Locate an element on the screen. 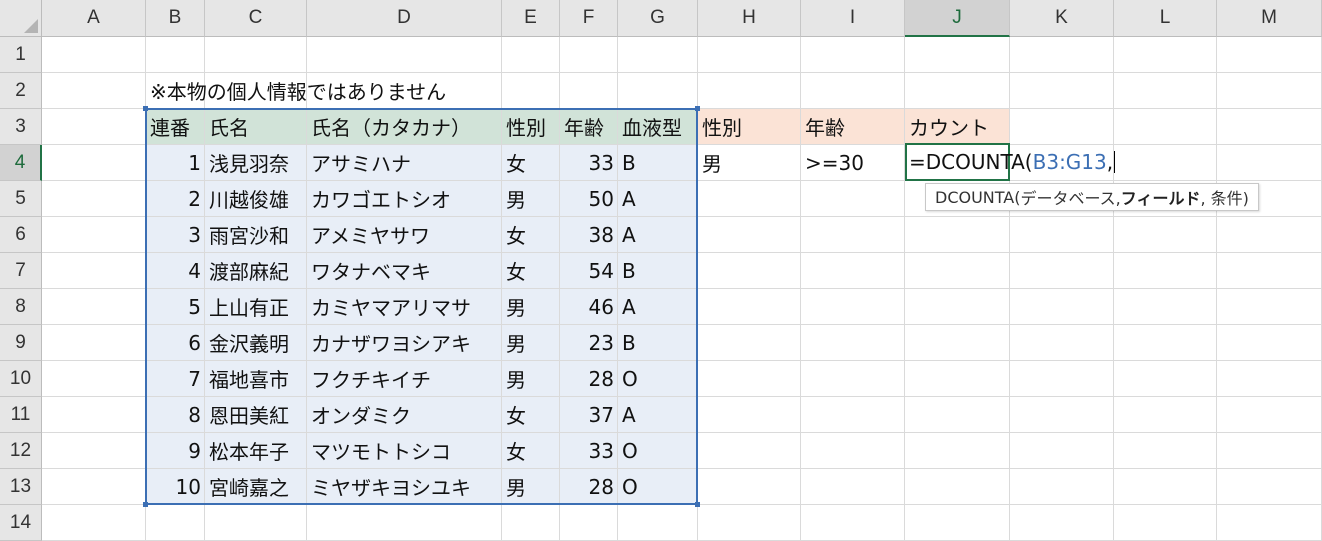  row-header-1: 1 is located at coordinates (21, 55).